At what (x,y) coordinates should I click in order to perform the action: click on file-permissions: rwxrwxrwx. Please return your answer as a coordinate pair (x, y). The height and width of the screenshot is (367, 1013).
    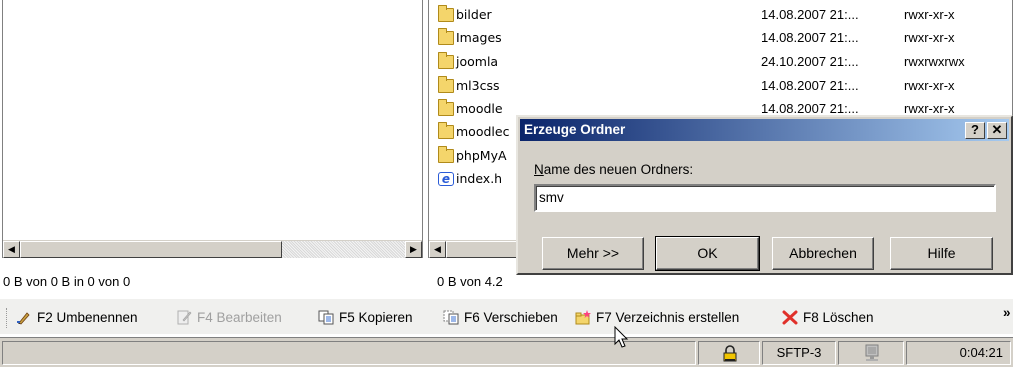
    Looking at the image, I should click on (934, 61).